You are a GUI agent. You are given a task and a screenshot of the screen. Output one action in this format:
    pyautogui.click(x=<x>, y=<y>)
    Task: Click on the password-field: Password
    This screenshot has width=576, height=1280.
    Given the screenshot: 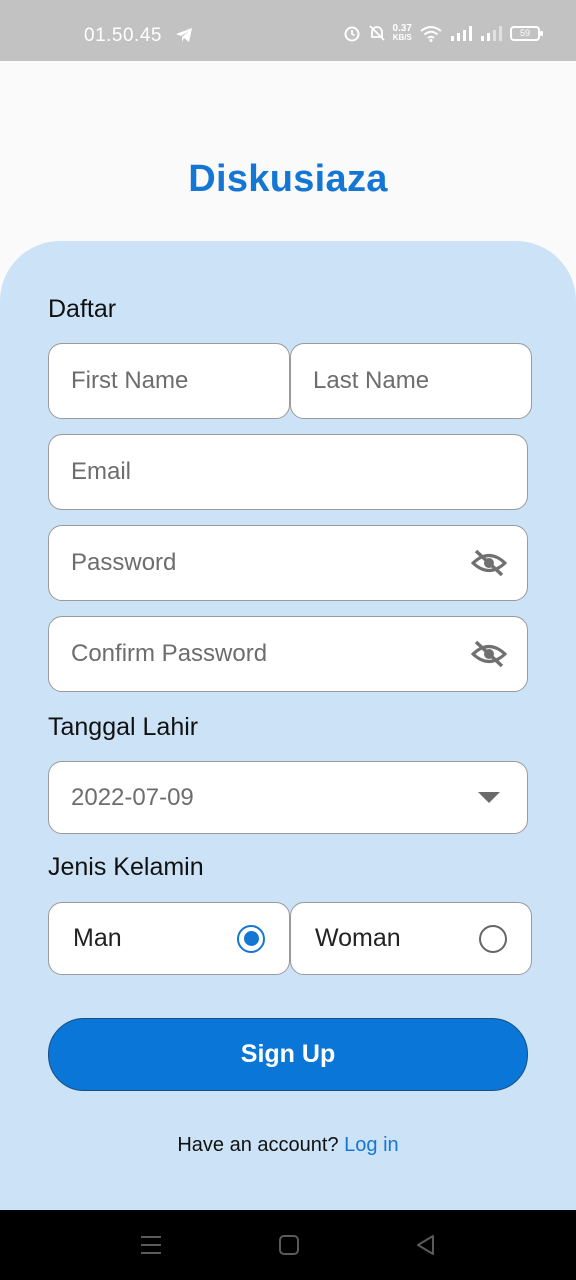 What is the action you would take?
    pyautogui.click(x=288, y=563)
    